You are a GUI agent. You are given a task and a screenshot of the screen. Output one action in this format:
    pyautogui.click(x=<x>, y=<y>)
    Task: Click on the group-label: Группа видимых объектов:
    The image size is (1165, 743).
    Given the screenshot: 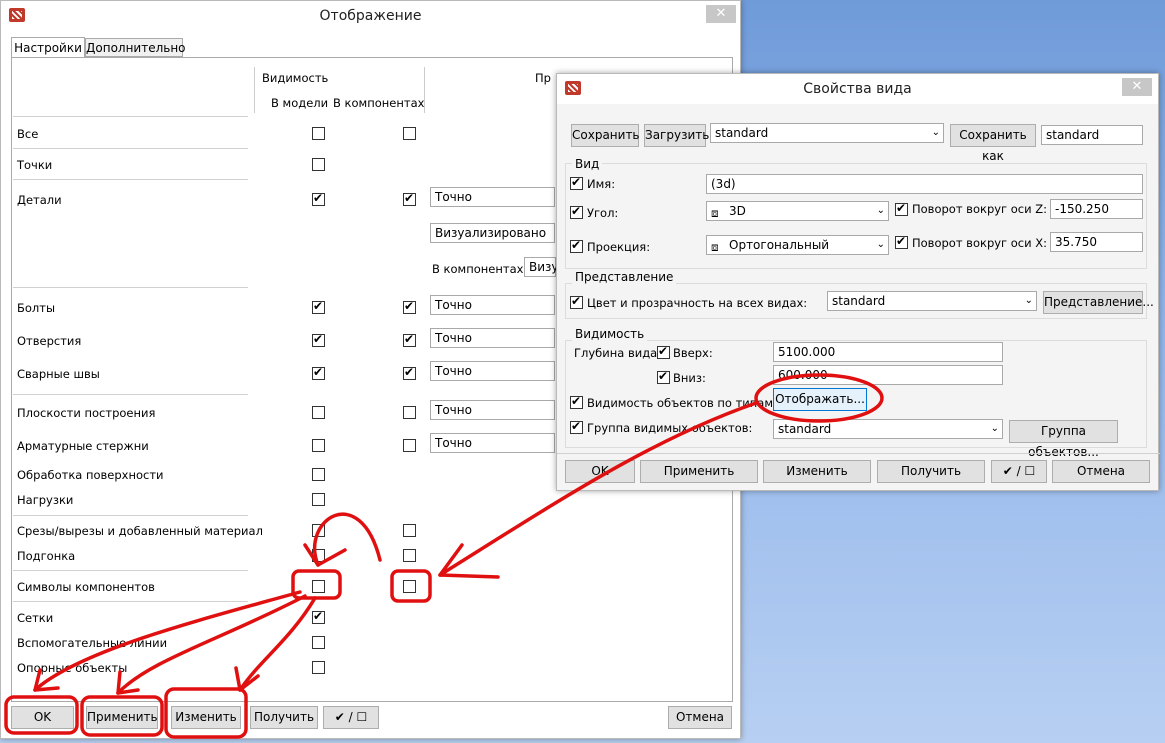 What is the action you would take?
    pyautogui.click(x=670, y=428)
    